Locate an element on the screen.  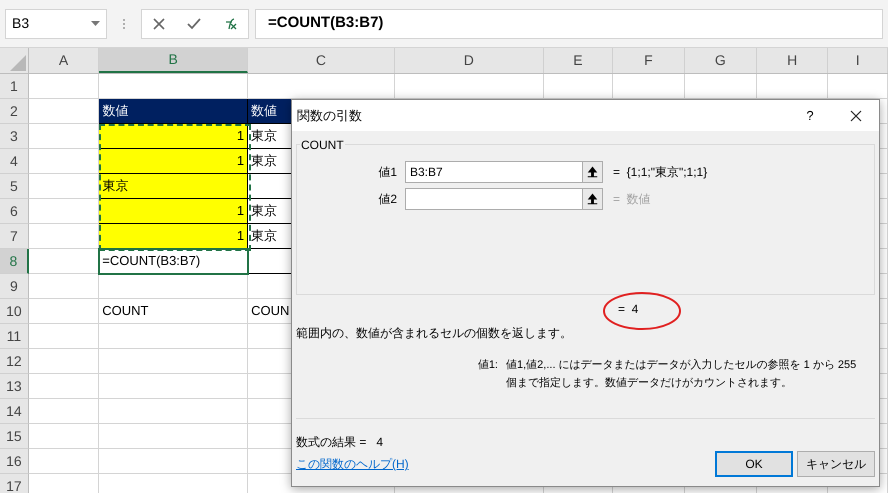
cell-text: COUN is located at coordinates (270, 311).